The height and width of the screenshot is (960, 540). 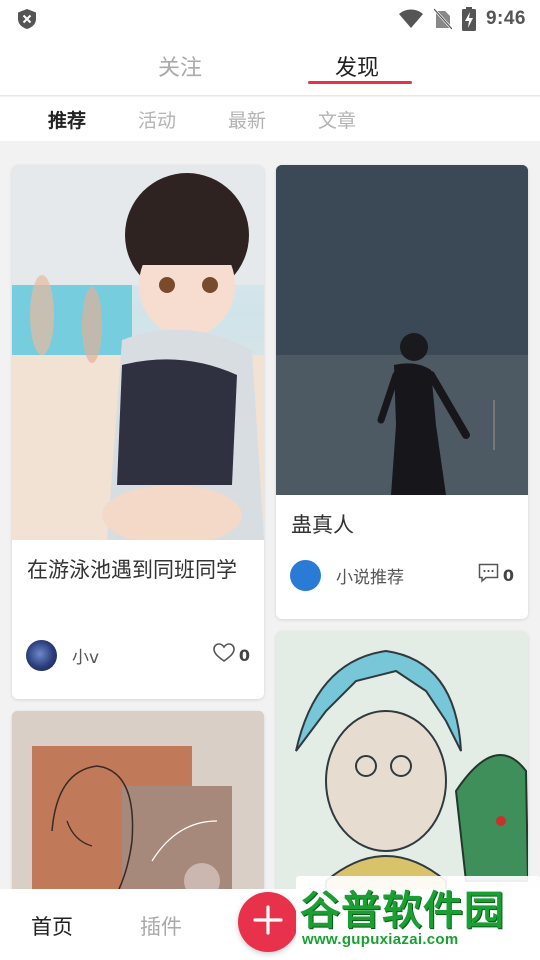 What do you see at coordinates (380, 939) in the screenshot?
I see `watermark-url: www.gupuxiazai.com` at bounding box center [380, 939].